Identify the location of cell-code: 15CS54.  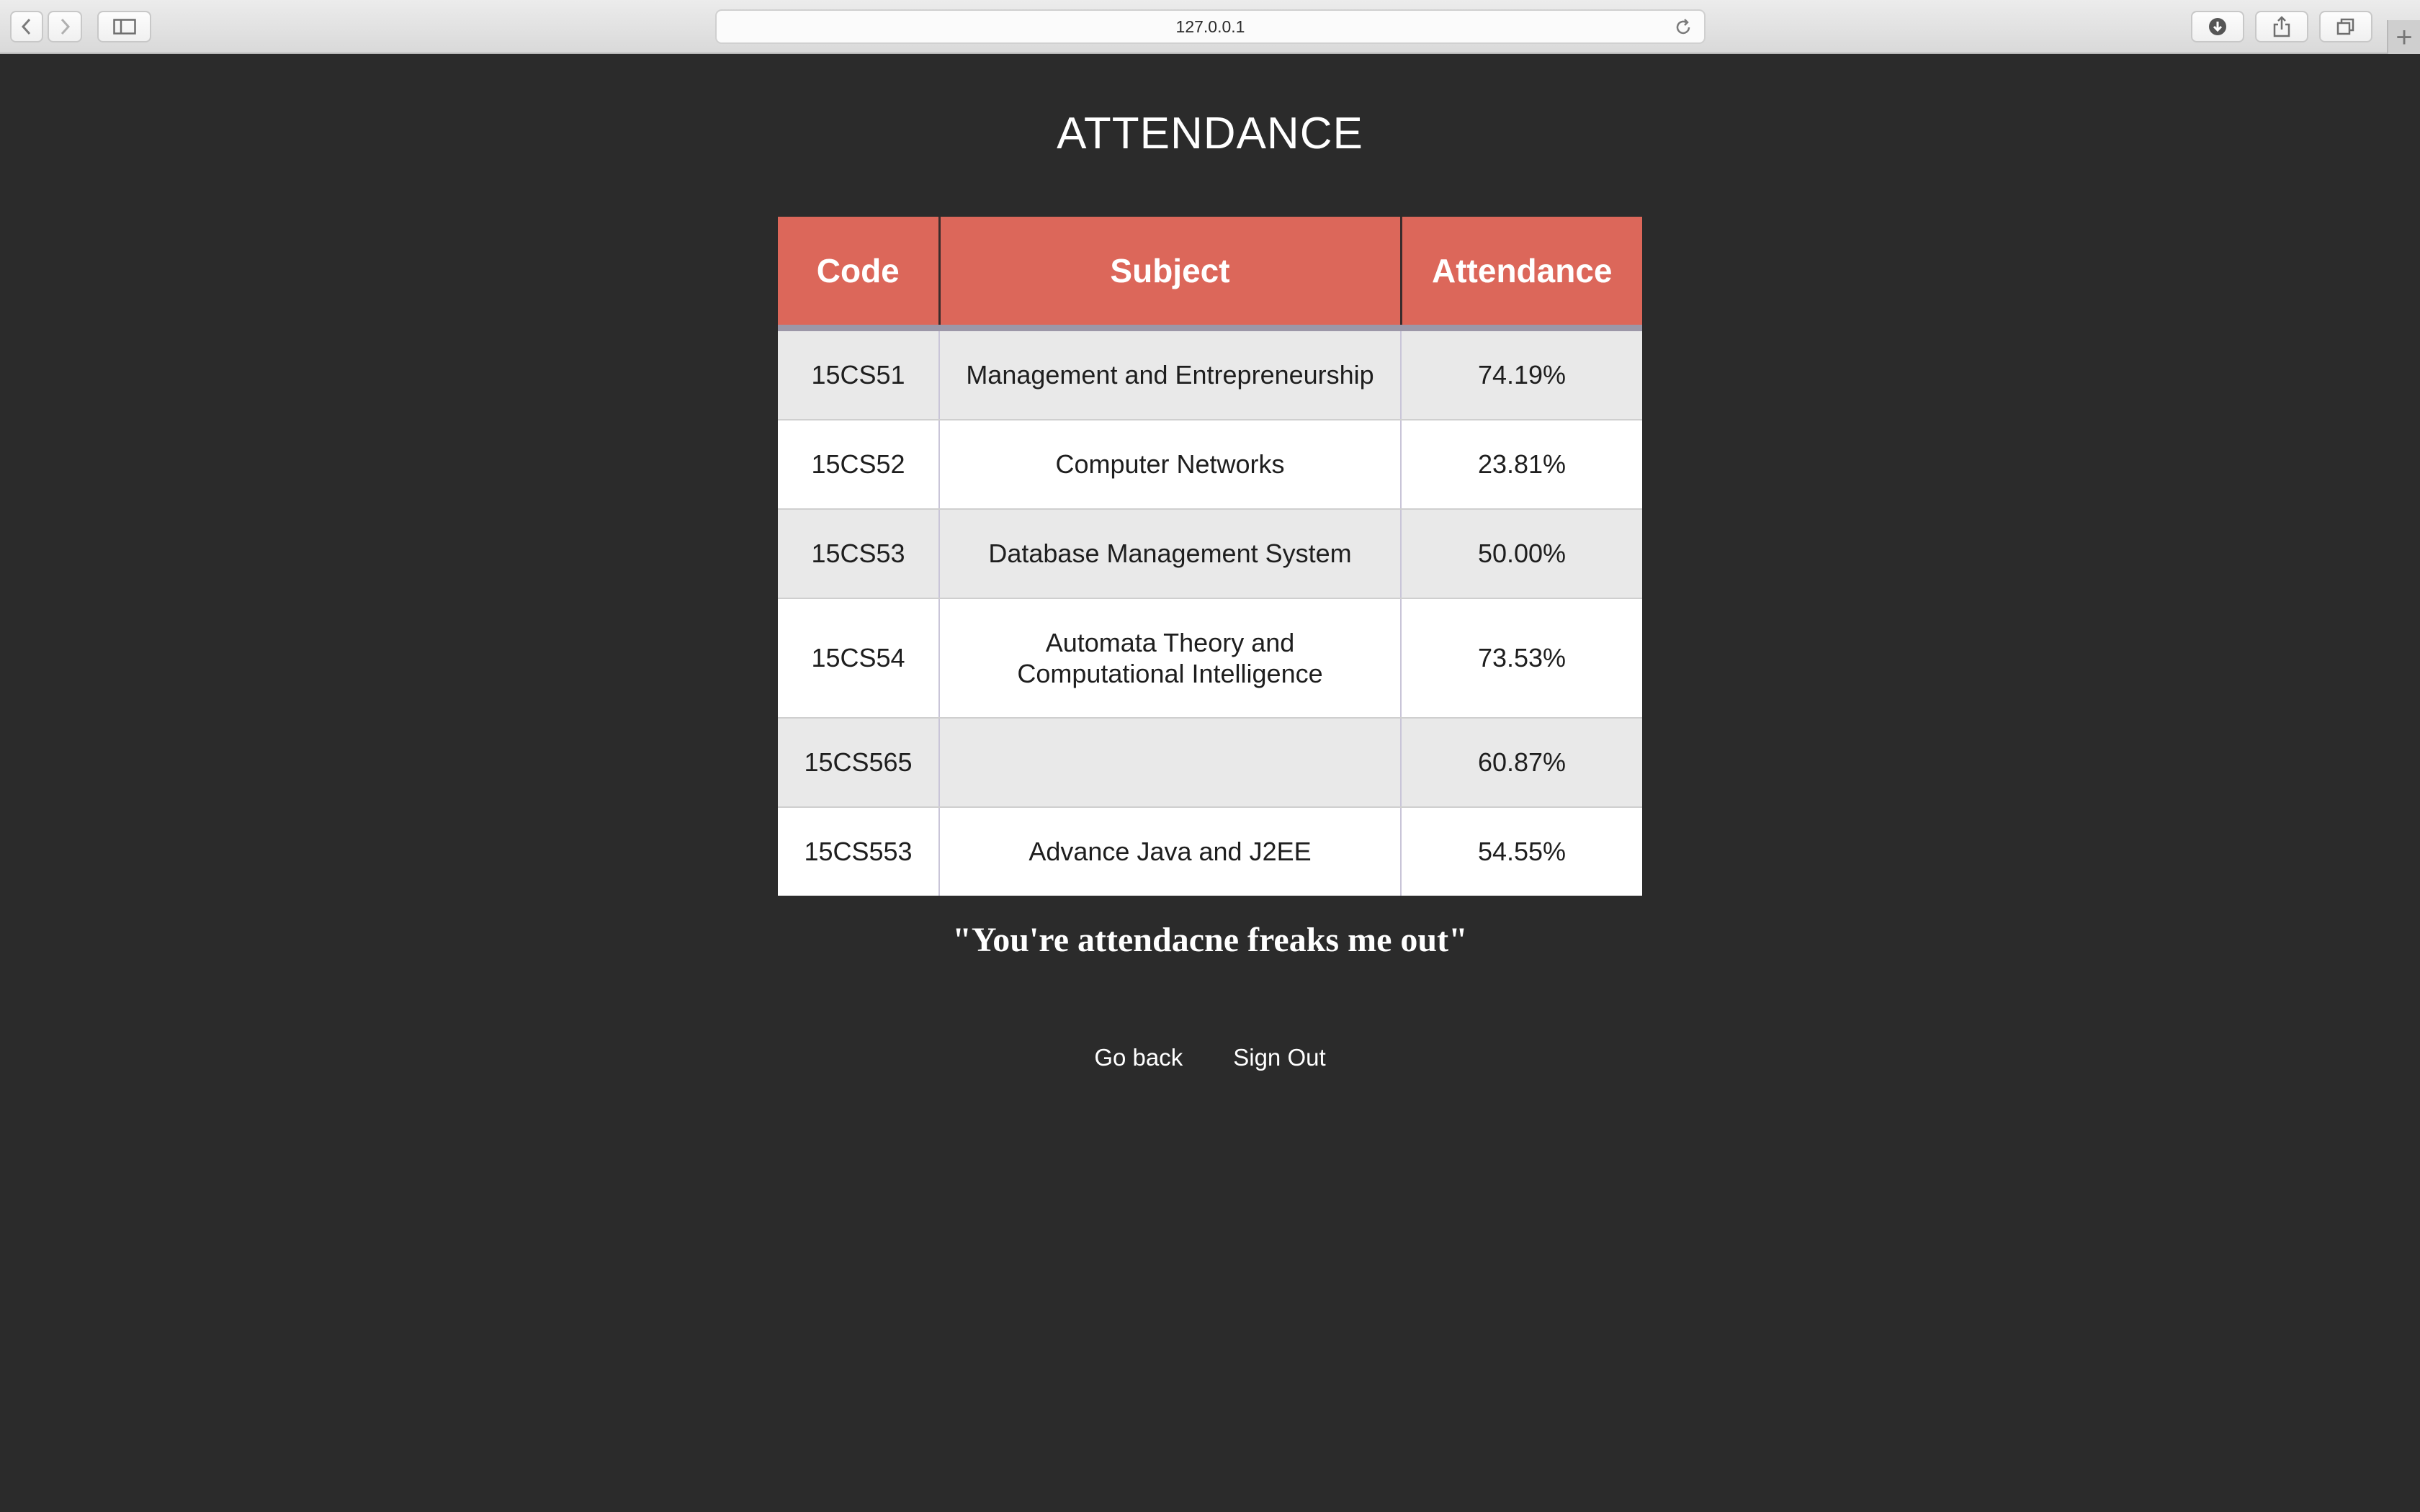
(859, 658).